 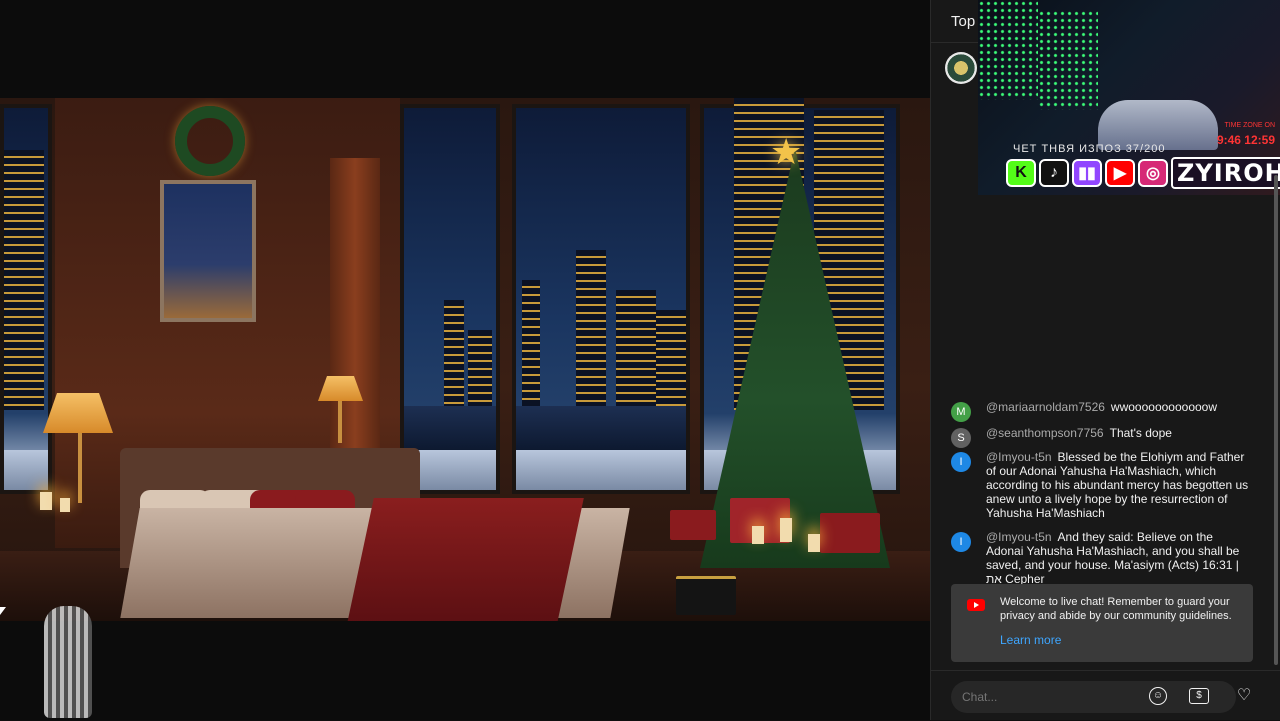 What do you see at coordinates (208, 251) in the screenshot?
I see `wall-painting` at bounding box center [208, 251].